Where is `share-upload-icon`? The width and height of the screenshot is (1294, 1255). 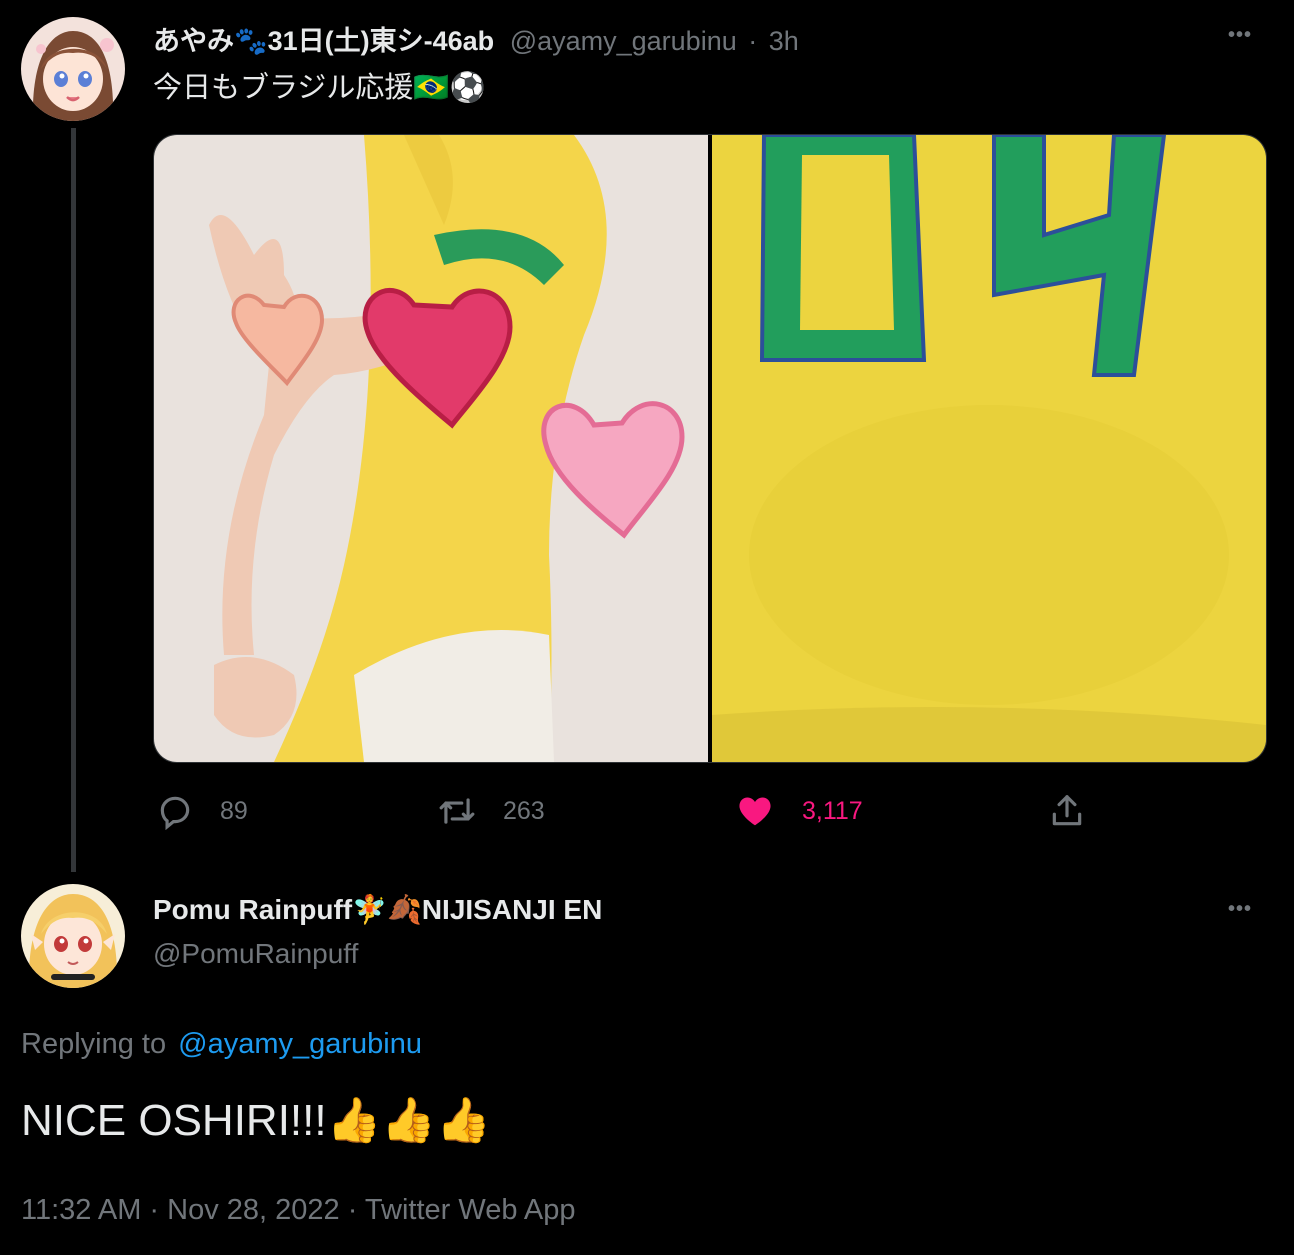
share-upload-icon is located at coordinates (1067, 811).